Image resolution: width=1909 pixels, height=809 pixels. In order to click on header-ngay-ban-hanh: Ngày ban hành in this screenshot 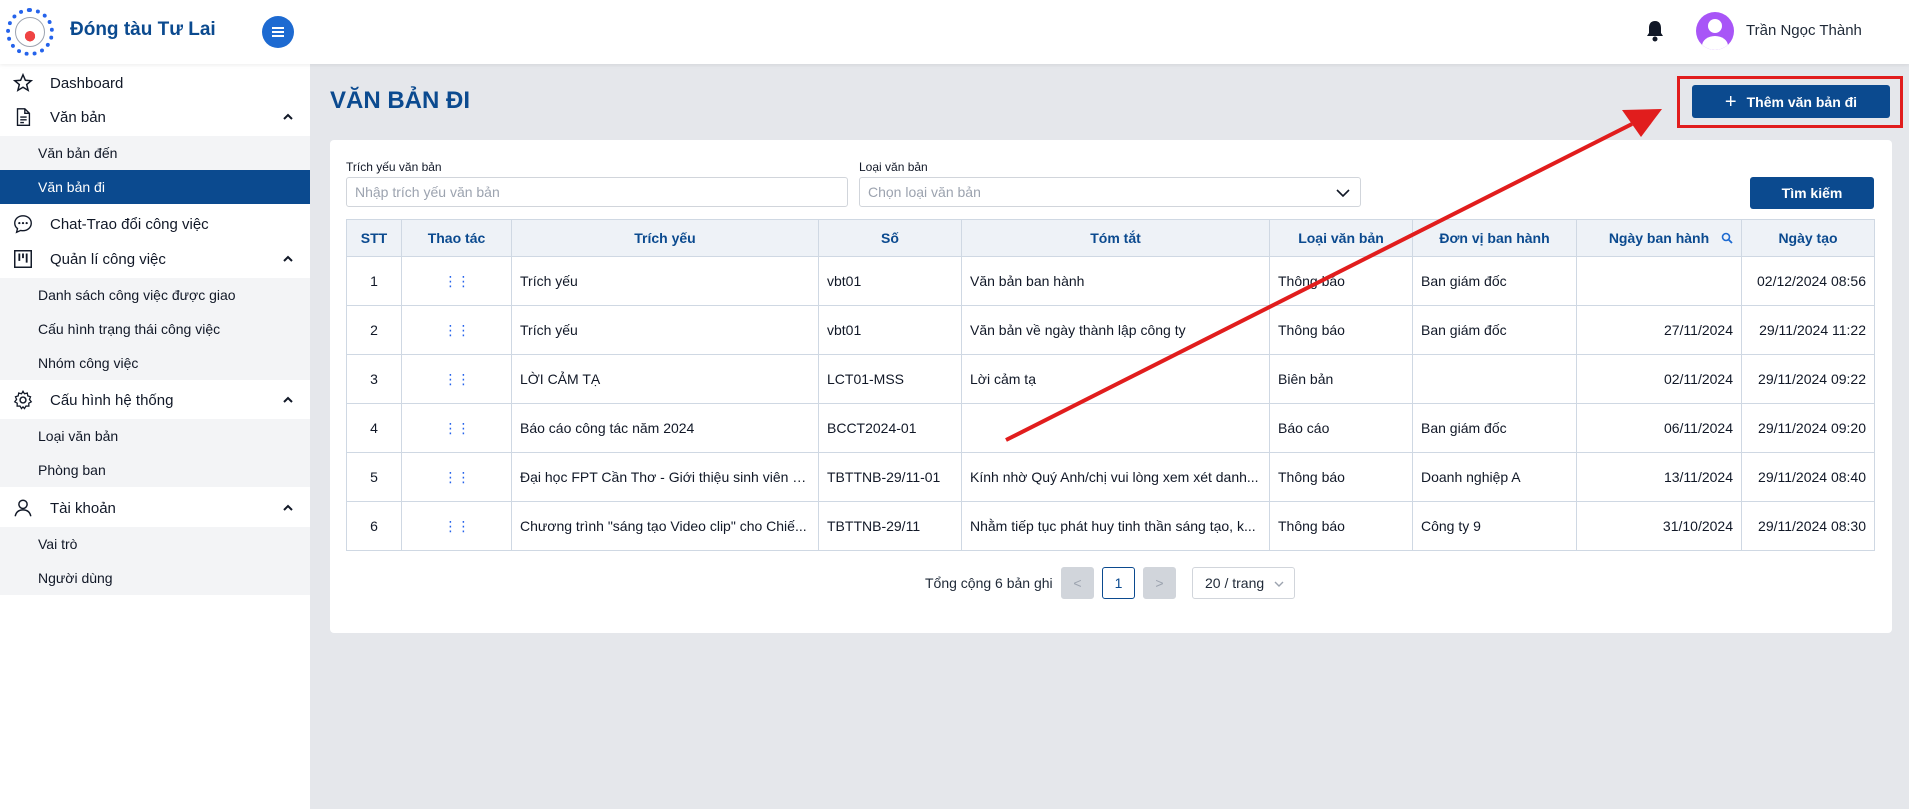, I will do `click(1659, 238)`.